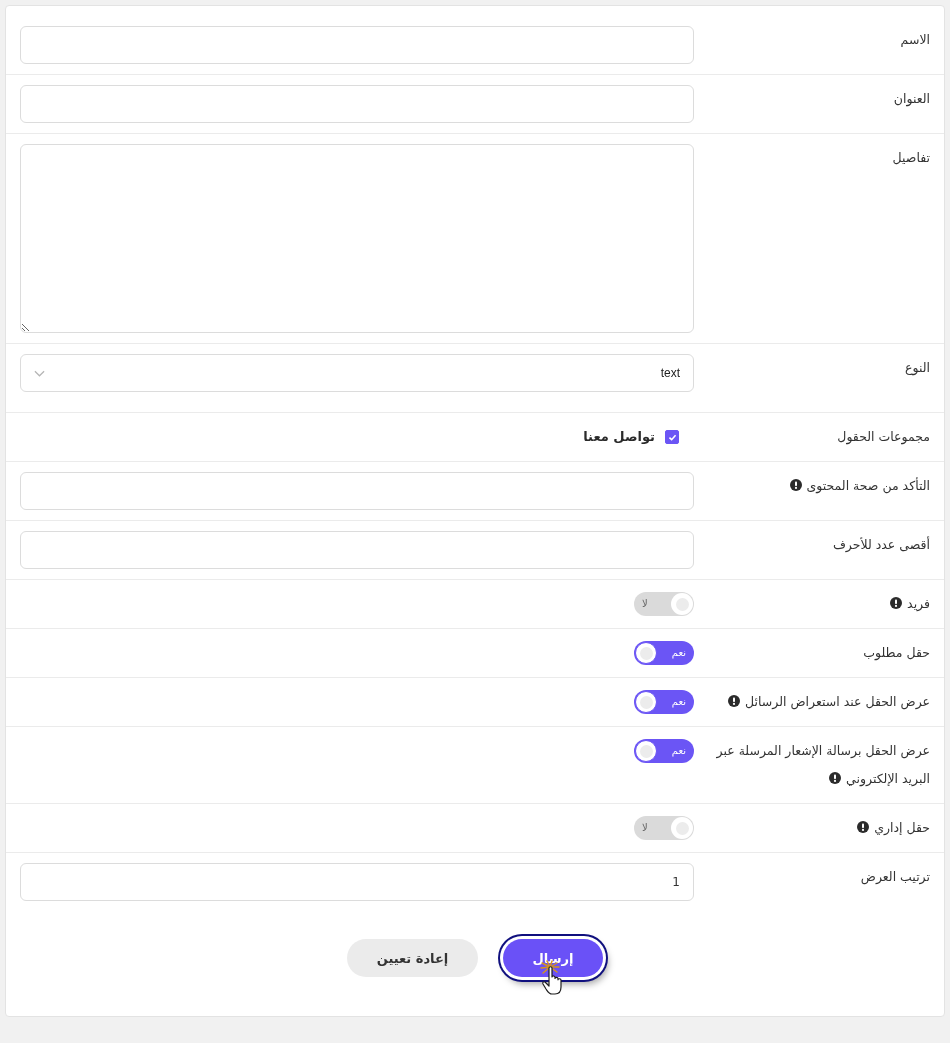 This screenshot has width=950, height=1043. I want to click on reset-button: إعادة تعيين, so click(412, 958).